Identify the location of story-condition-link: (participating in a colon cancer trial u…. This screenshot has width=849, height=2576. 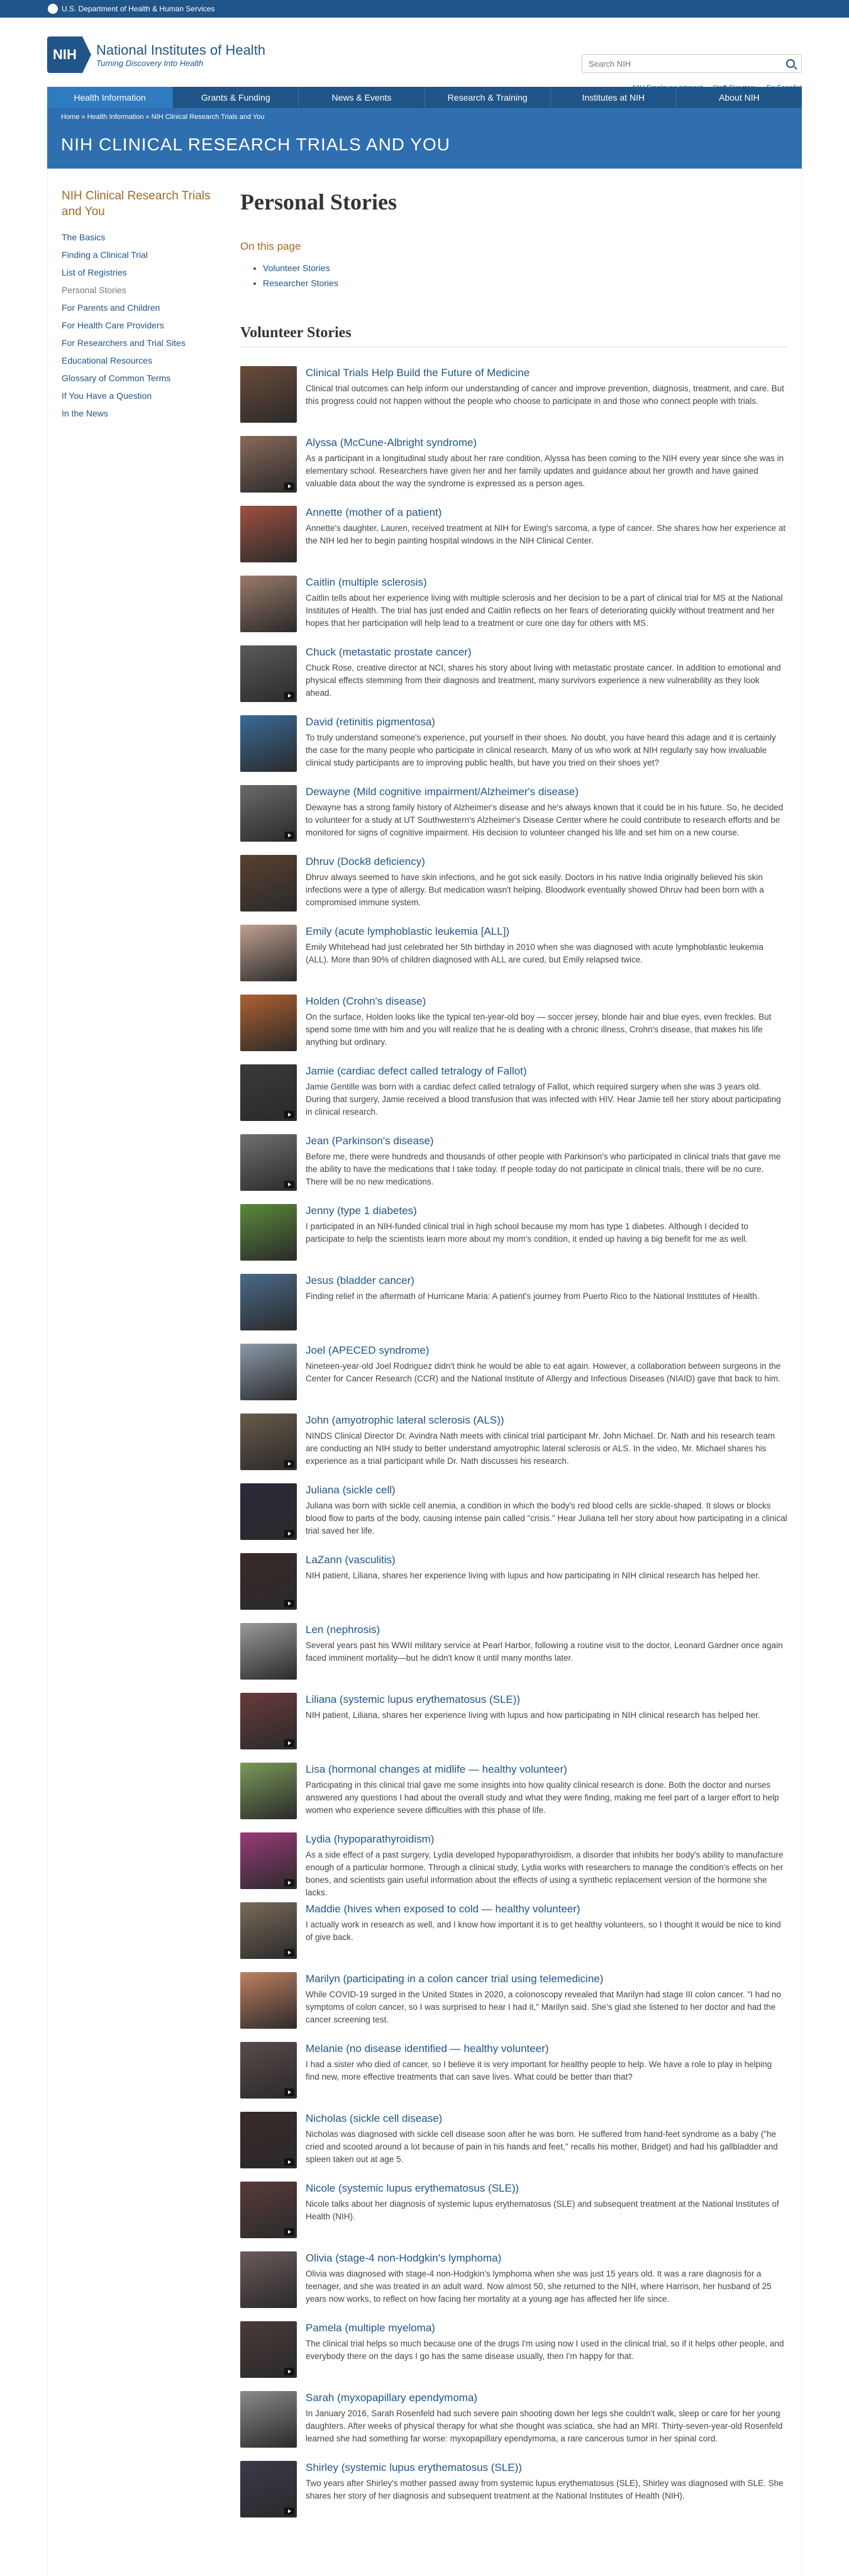
(472, 1979).